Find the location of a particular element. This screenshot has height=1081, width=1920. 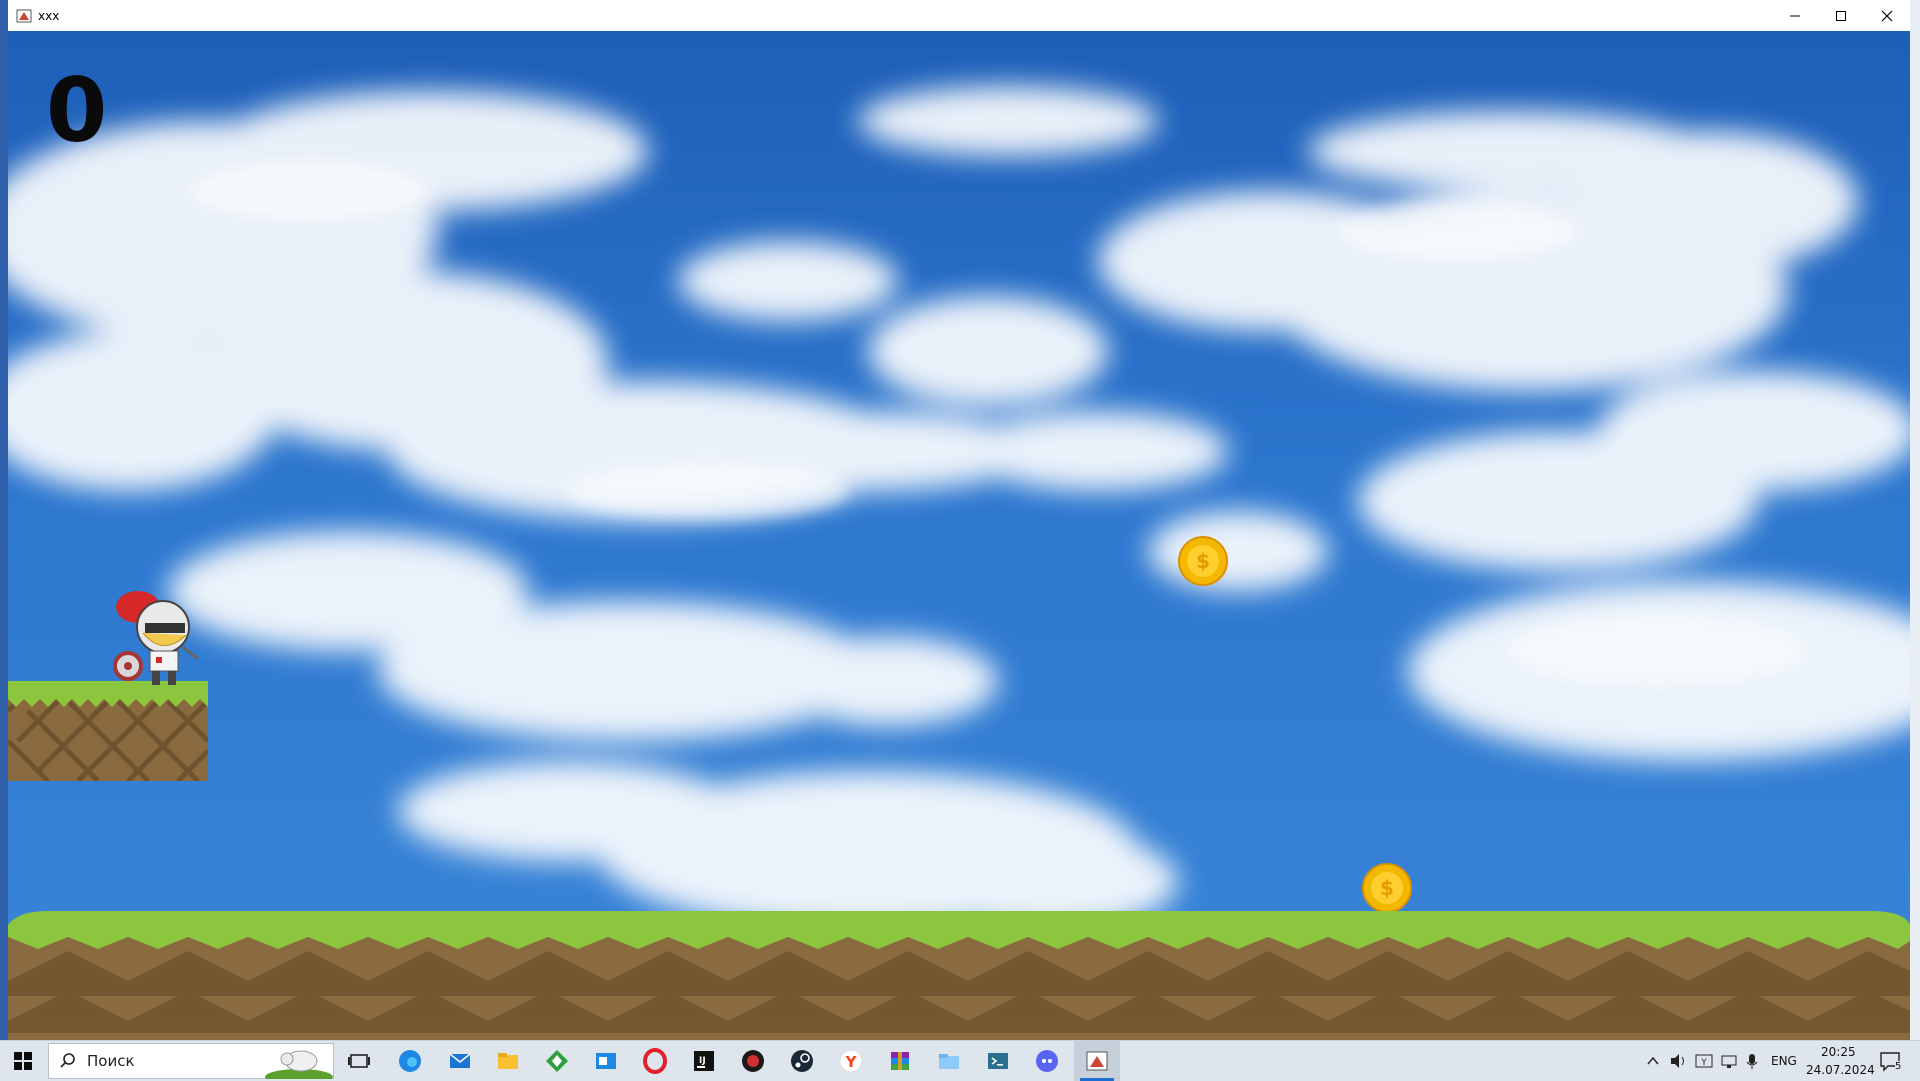

clock-date: 24.07.2024 is located at coordinates (1840, 1070).